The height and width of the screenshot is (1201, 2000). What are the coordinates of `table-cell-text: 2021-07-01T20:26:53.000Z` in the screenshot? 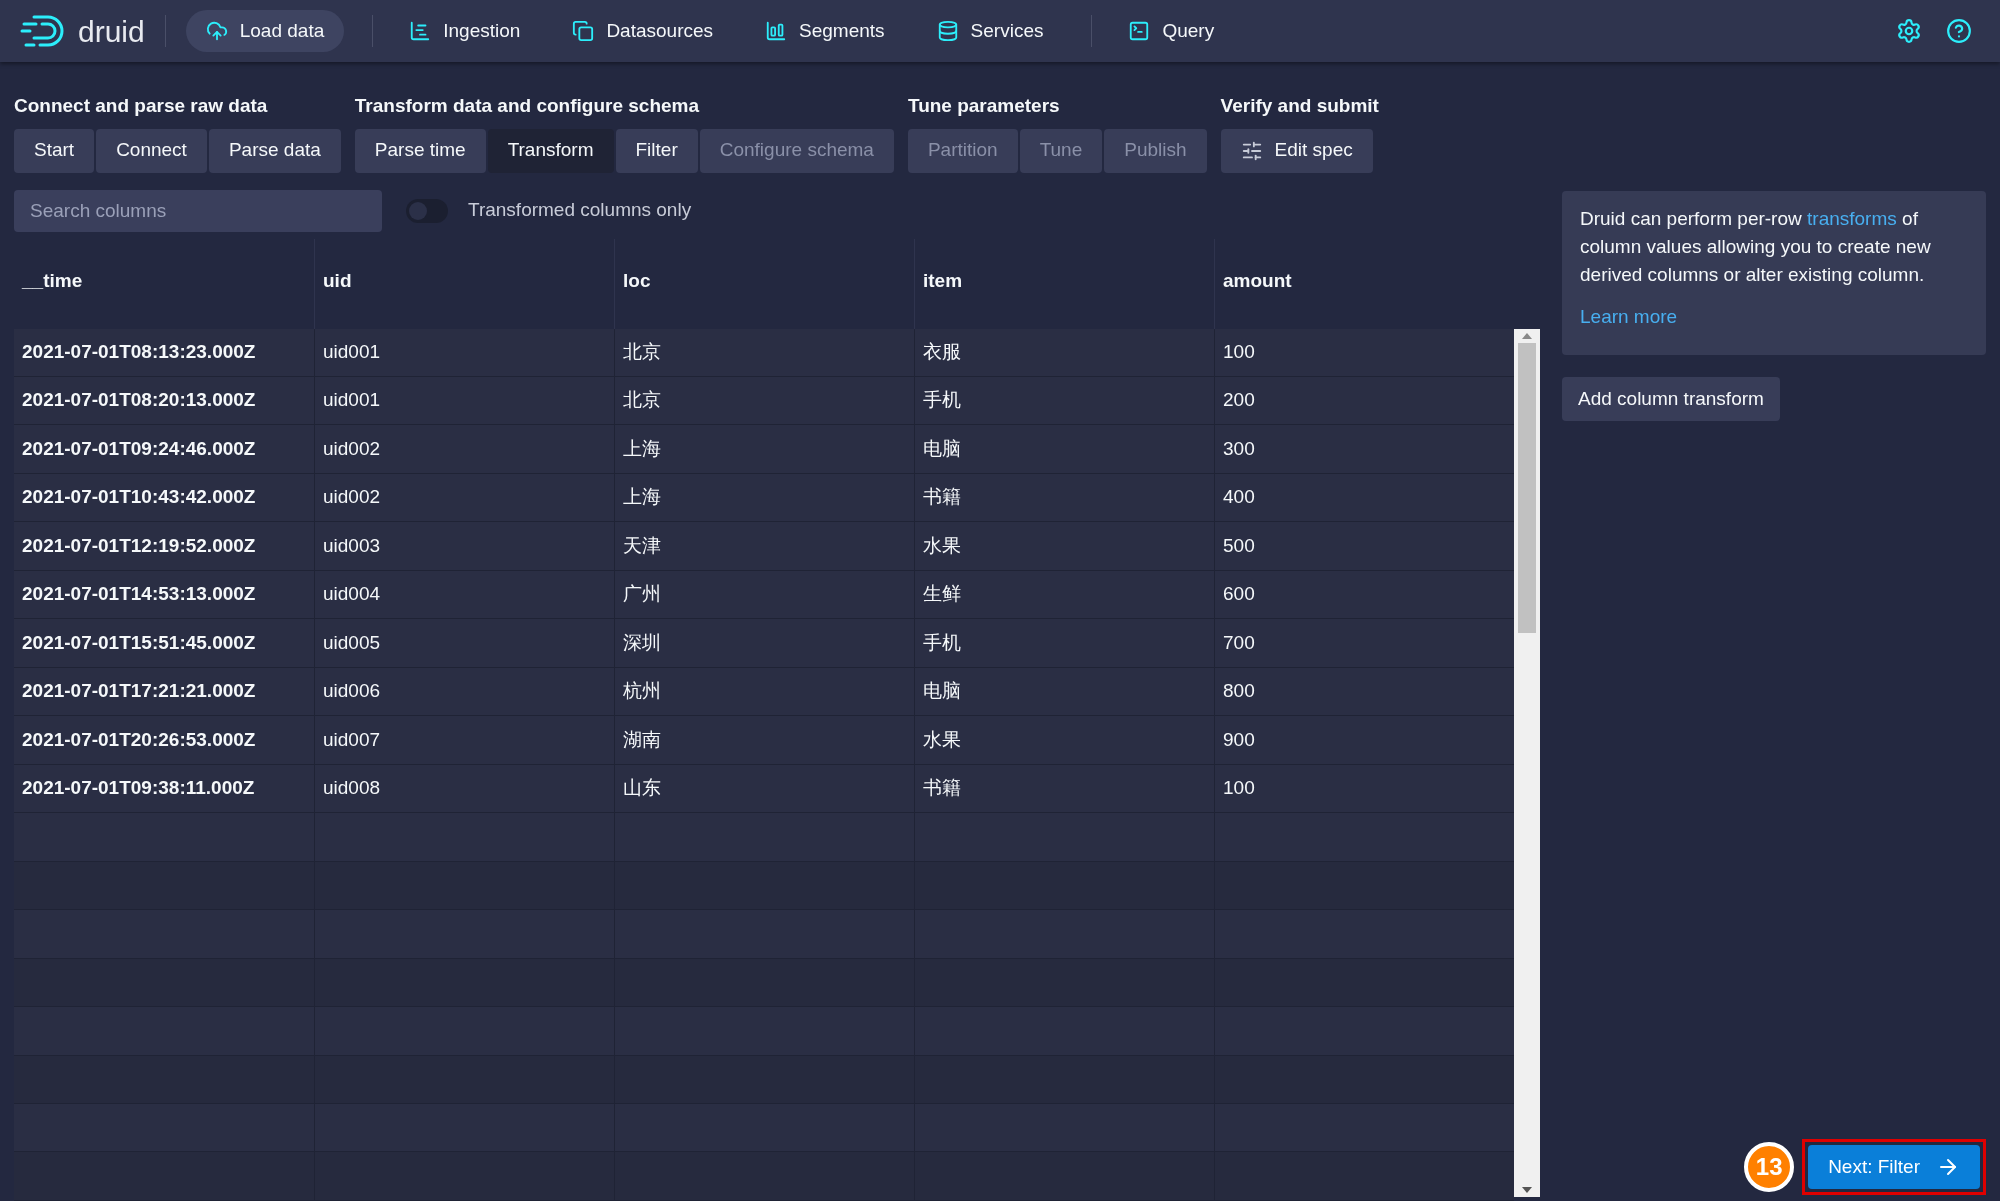 It's located at (139, 739).